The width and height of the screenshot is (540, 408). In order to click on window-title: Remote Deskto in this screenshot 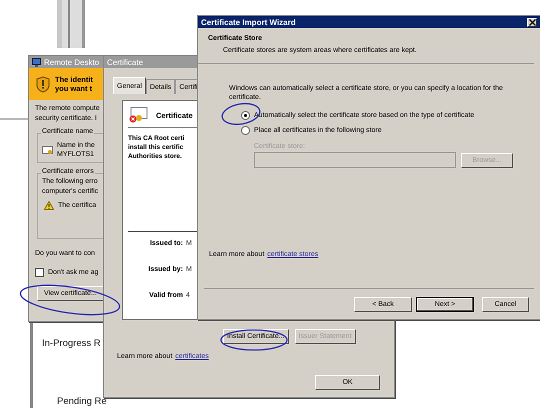, I will do `click(72, 62)`.